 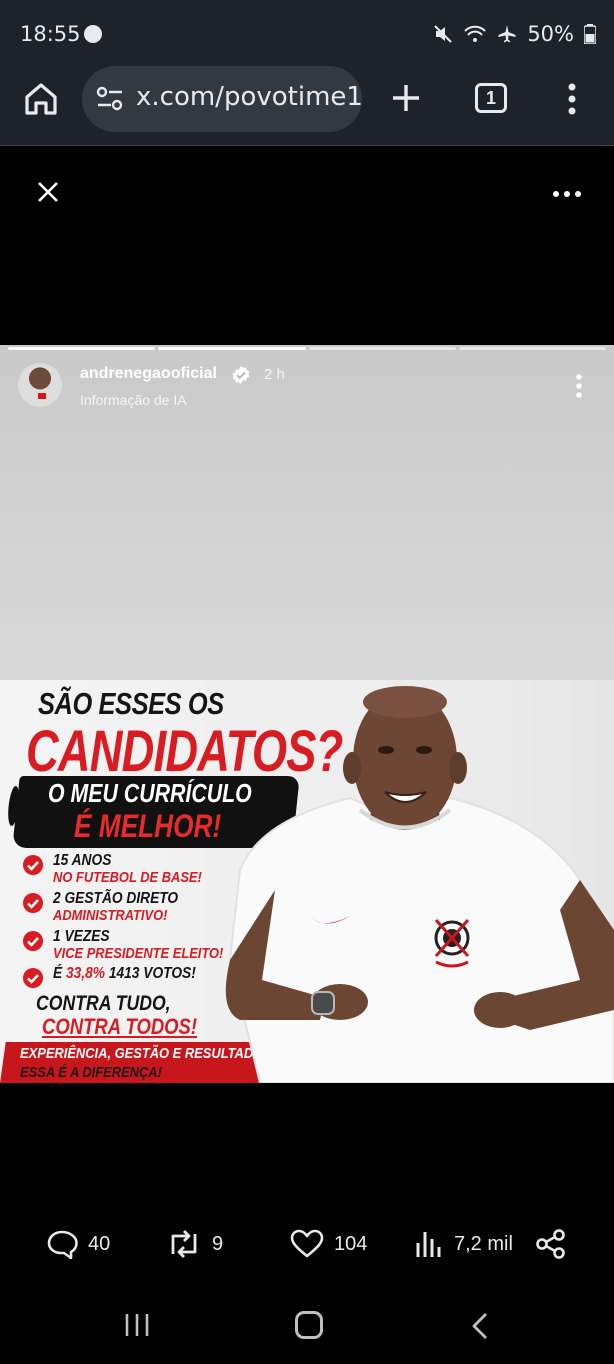 What do you see at coordinates (480, 1326) in the screenshot?
I see `back-icon` at bounding box center [480, 1326].